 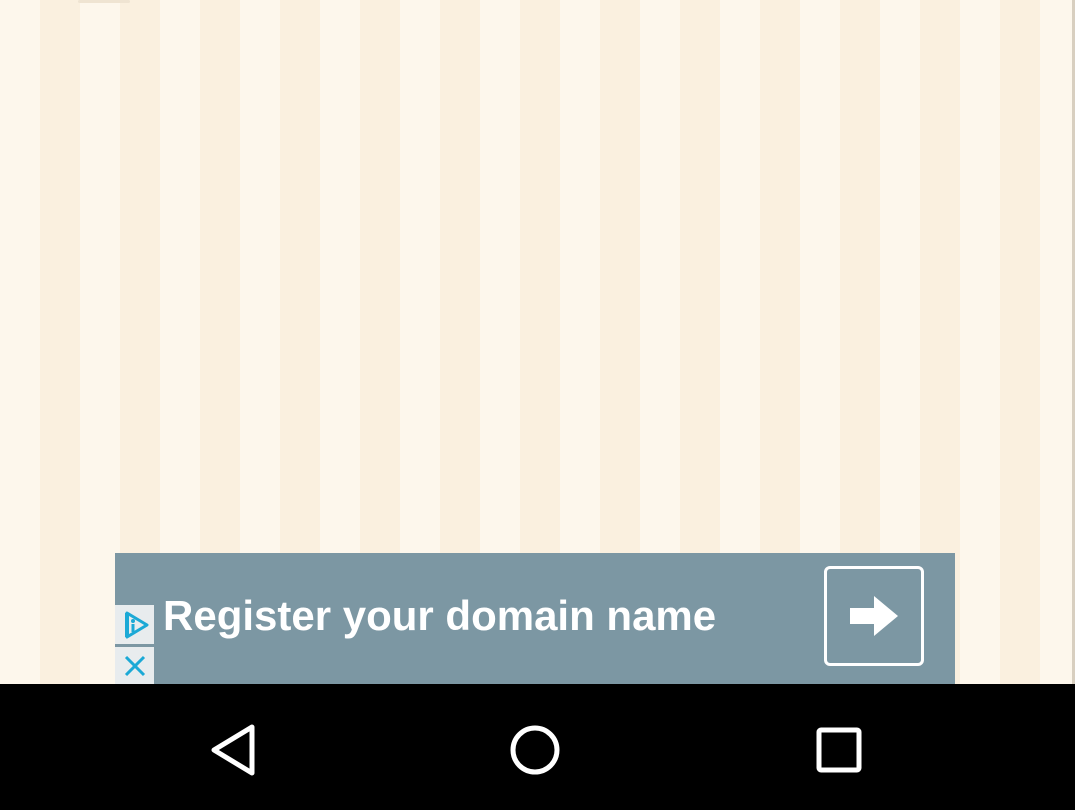 I want to click on ad-close-button, so click(x=134, y=665).